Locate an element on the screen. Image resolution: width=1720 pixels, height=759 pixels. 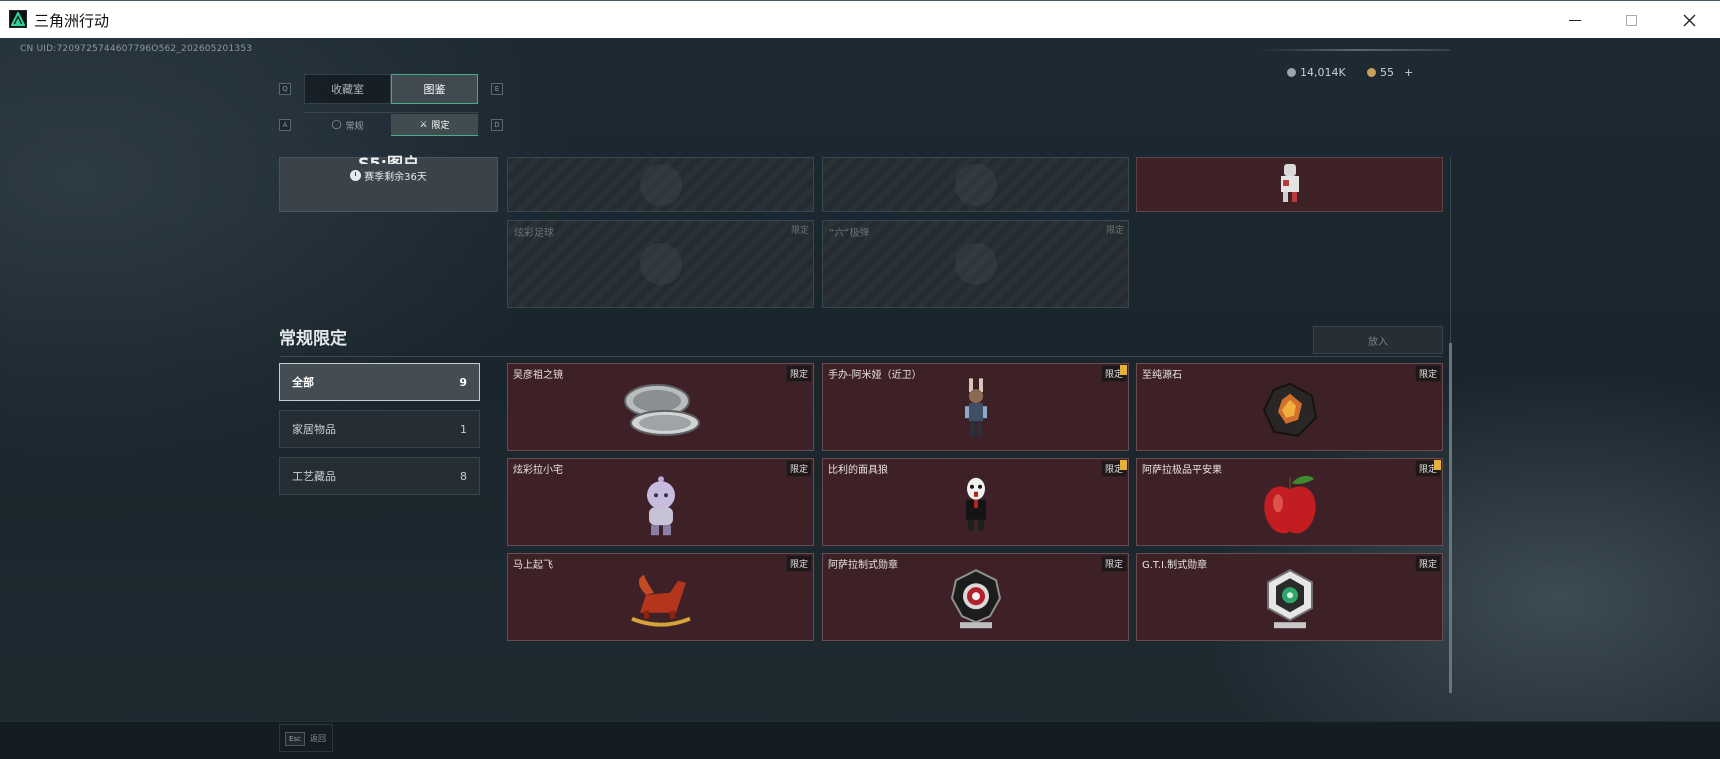
filter-count: 8 is located at coordinates (463, 476).